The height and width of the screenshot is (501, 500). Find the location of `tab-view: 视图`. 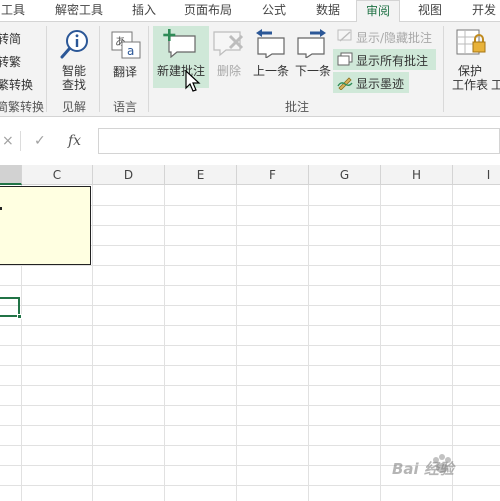

tab-view: 视图 is located at coordinates (430, 11).